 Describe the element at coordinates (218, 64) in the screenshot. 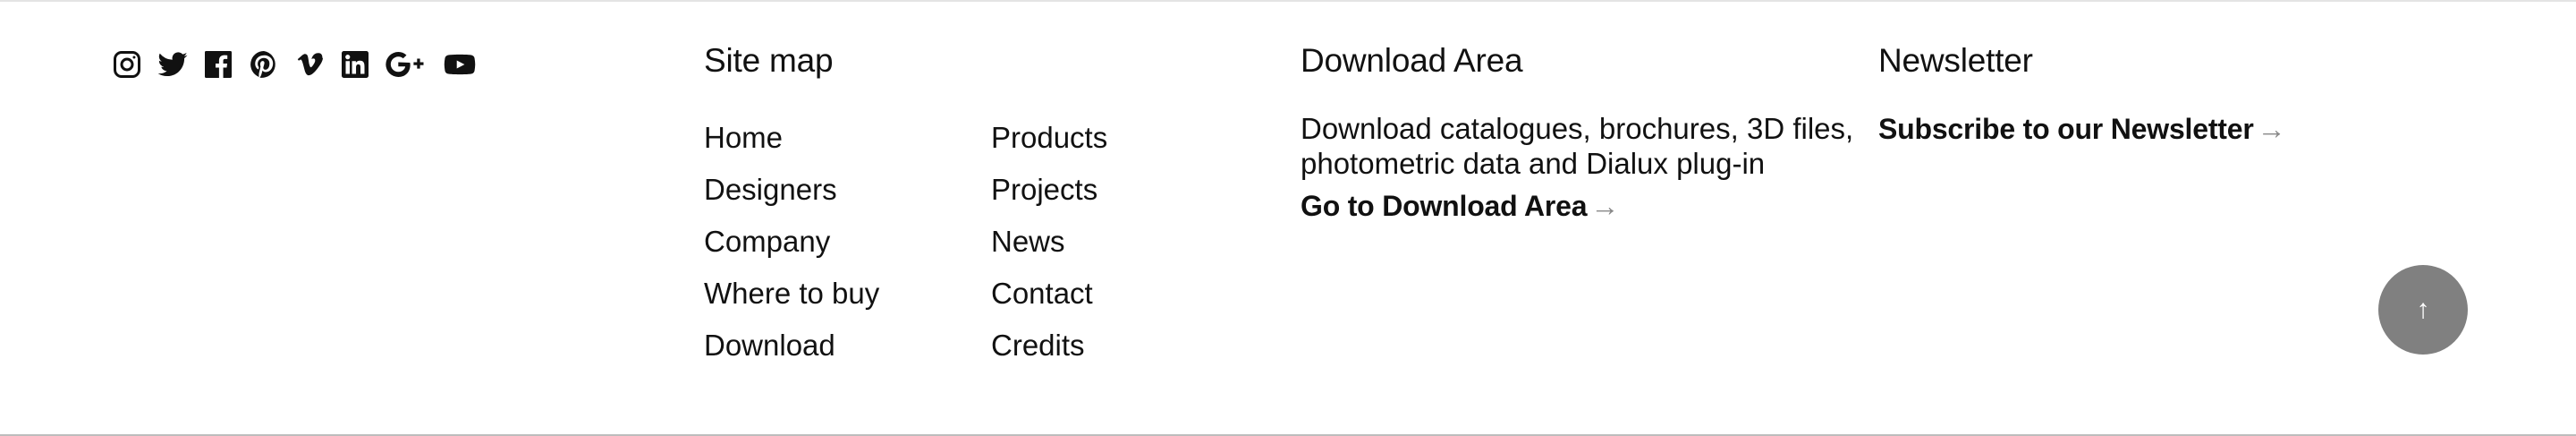

I see `facebook-icon` at that location.